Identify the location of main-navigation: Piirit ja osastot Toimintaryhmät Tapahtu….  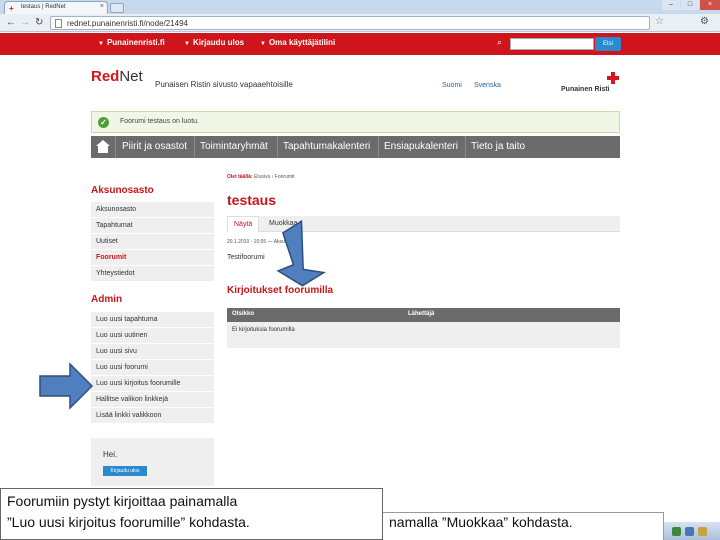
(355, 147).